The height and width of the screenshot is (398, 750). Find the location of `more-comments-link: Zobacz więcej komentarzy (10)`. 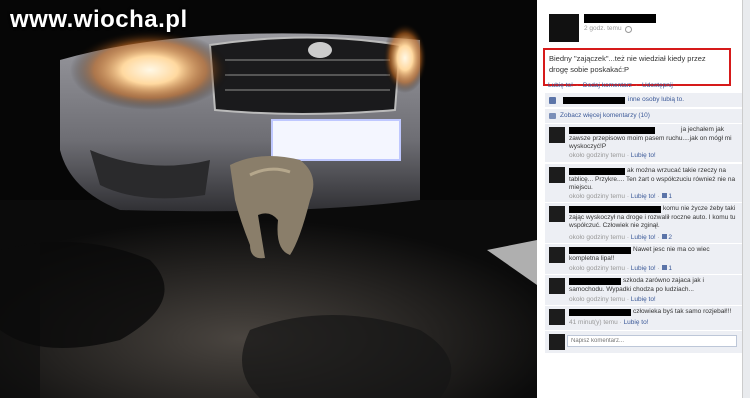

more-comments-link: Zobacz więcej komentarzy (10) is located at coordinates (605, 115).